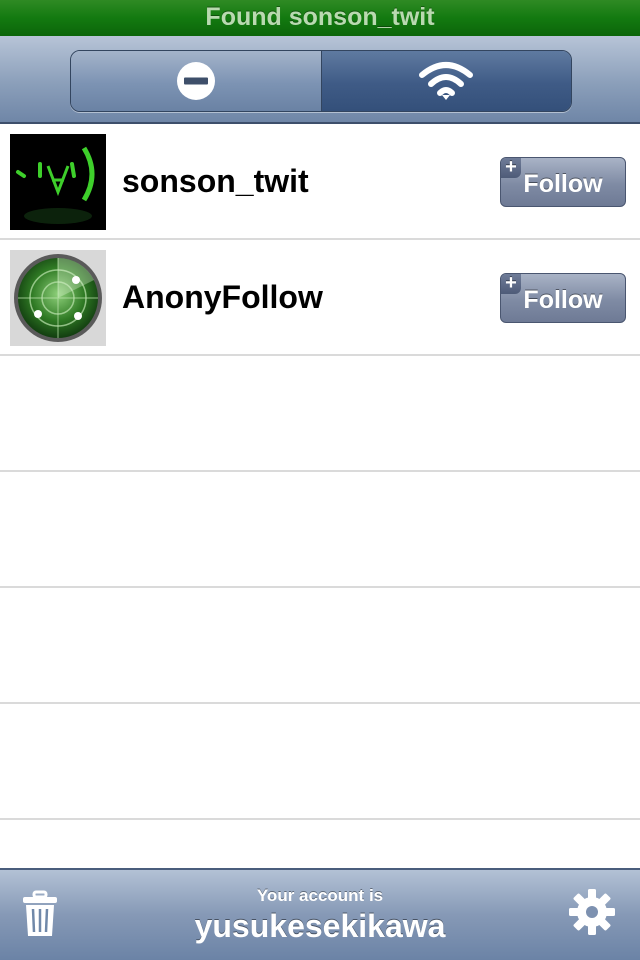  I want to click on wifi-icon, so click(446, 81).